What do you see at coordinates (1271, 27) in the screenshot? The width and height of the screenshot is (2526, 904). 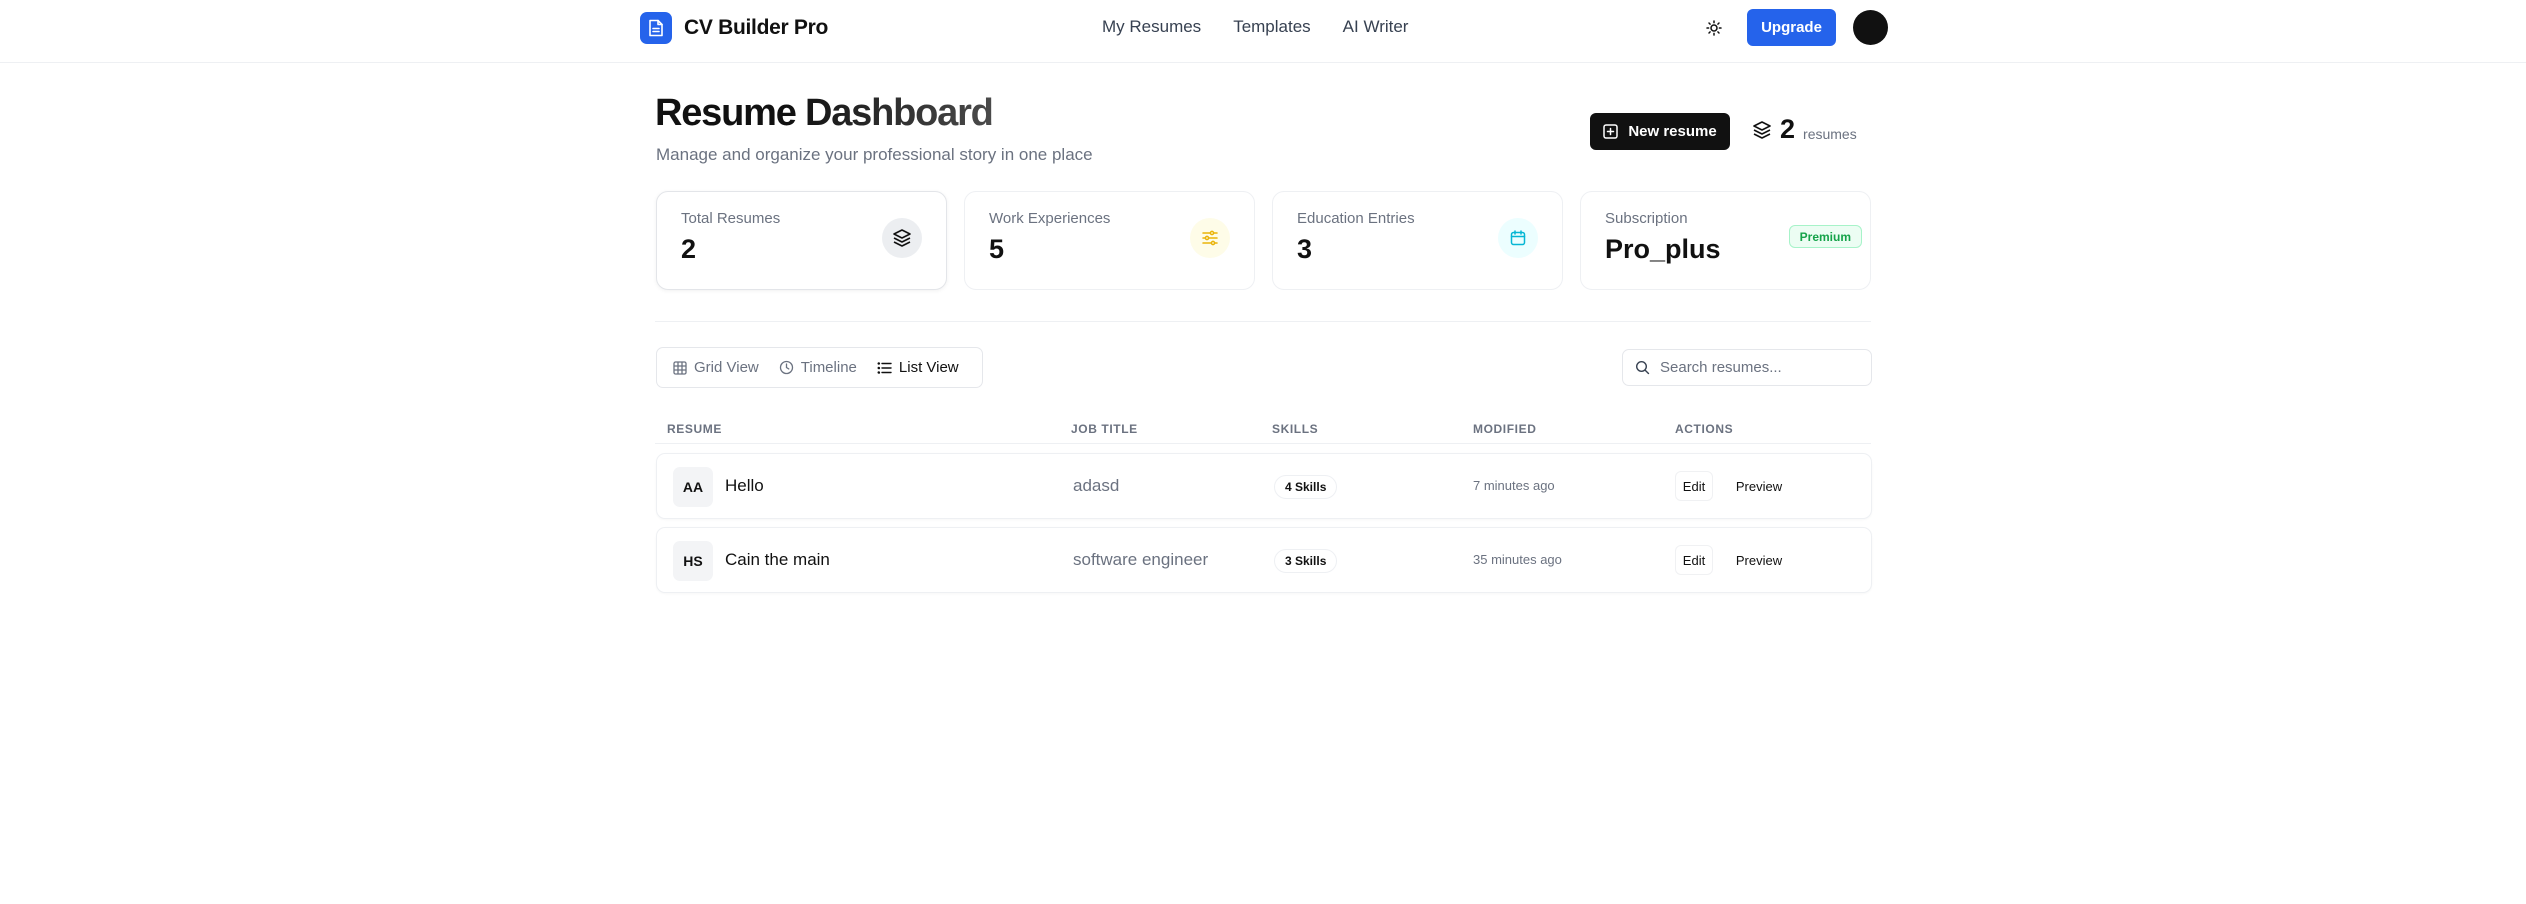 I see `nav-templates: Templates` at bounding box center [1271, 27].